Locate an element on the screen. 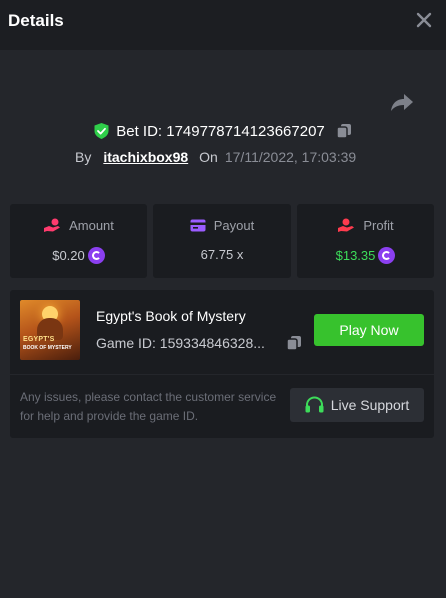 This screenshot has width=446, height=598. payout-label-row: Payout is located at coordinates (222, 225).